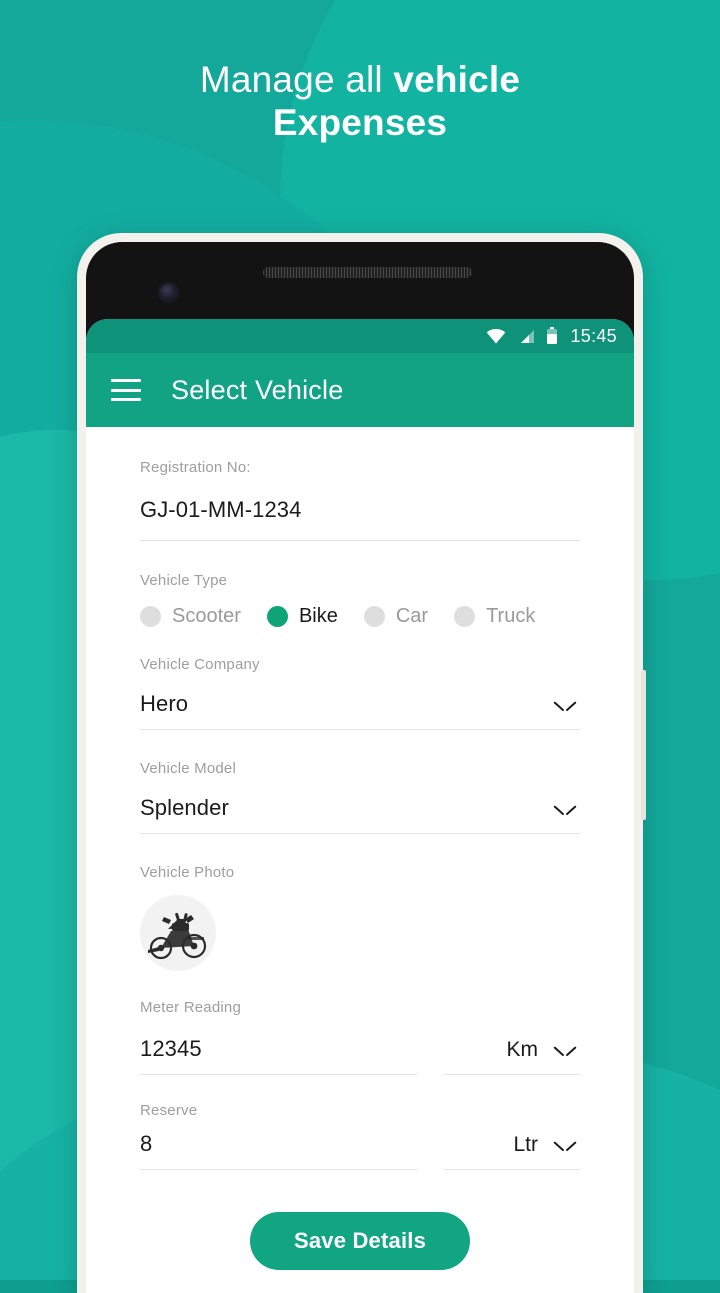 This screenshot has width=720, height=1293. What do you see at coordinates (169, 1110) in the screenshot?
I see `reserve-label: Reserve` at bounding box center [169, 1110].